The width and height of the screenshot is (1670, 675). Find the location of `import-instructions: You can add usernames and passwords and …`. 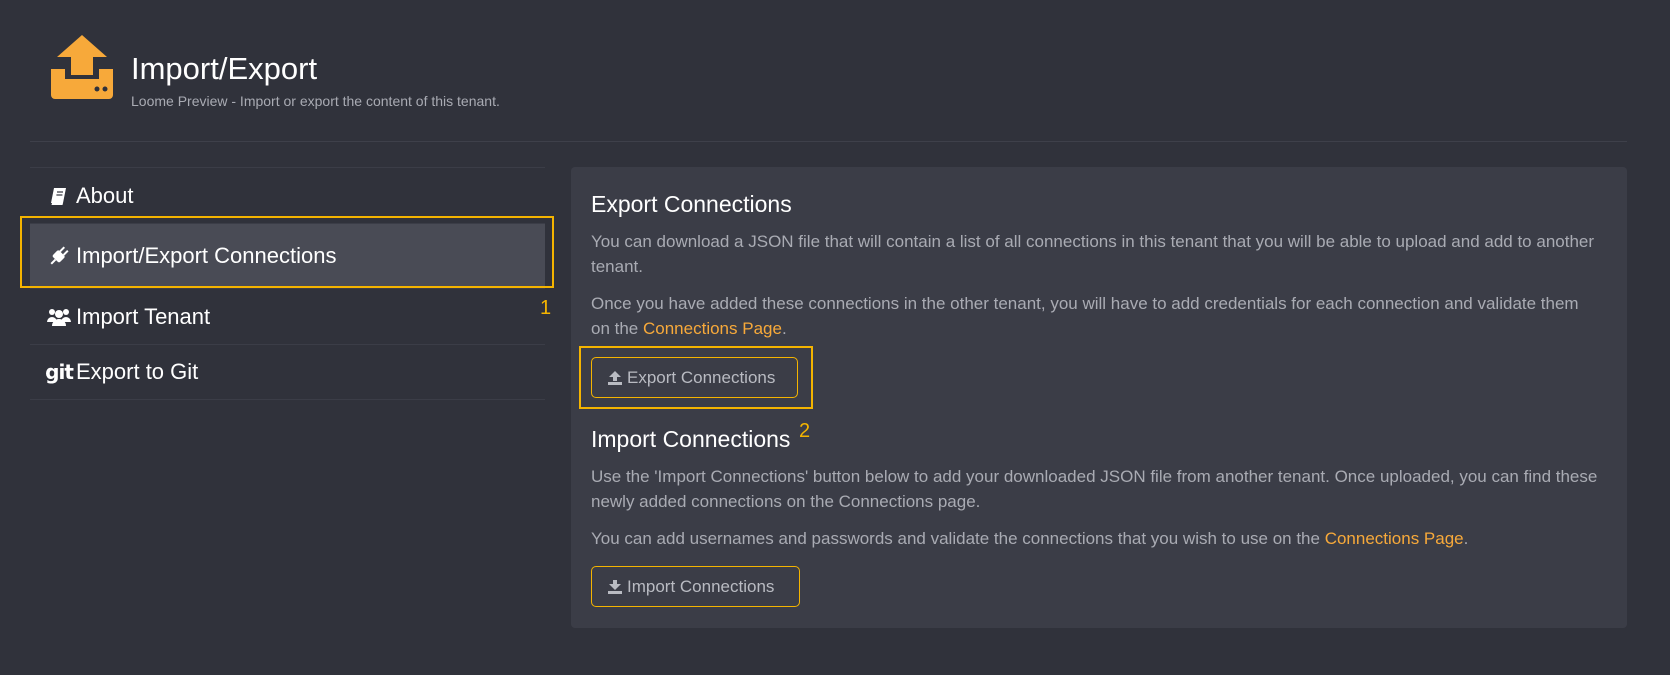

import-instructions: You can add usernames and passwords and … is located at coordinates (1096, 538).